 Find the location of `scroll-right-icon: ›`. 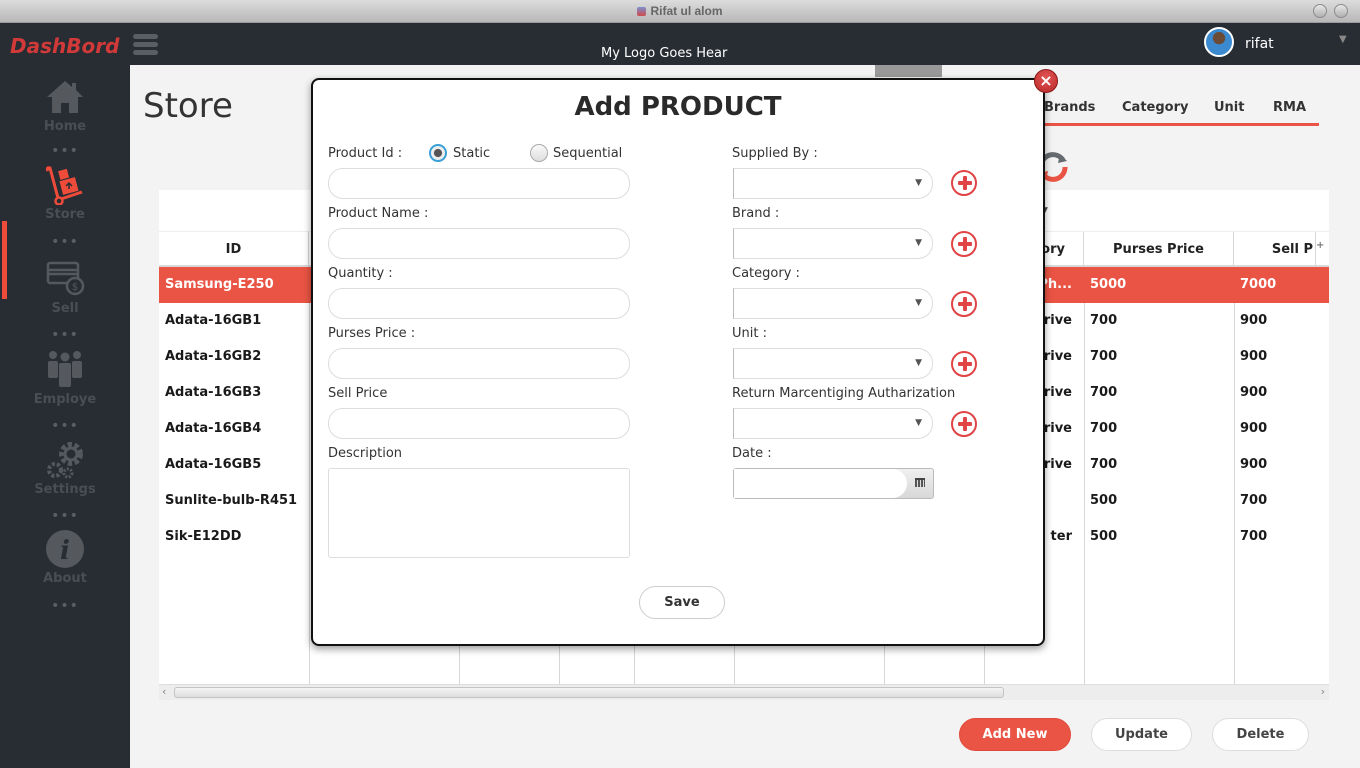

scroll-right-icon: › is located at coordinates (1323, 691).